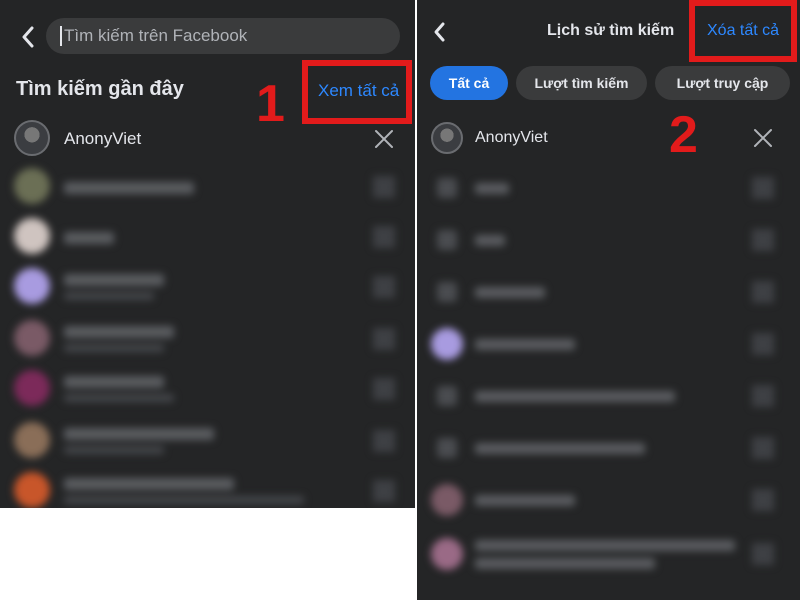 The height and width of the screenshot is (600, 800). I want to click on step-number: 1, so click(270, 104).